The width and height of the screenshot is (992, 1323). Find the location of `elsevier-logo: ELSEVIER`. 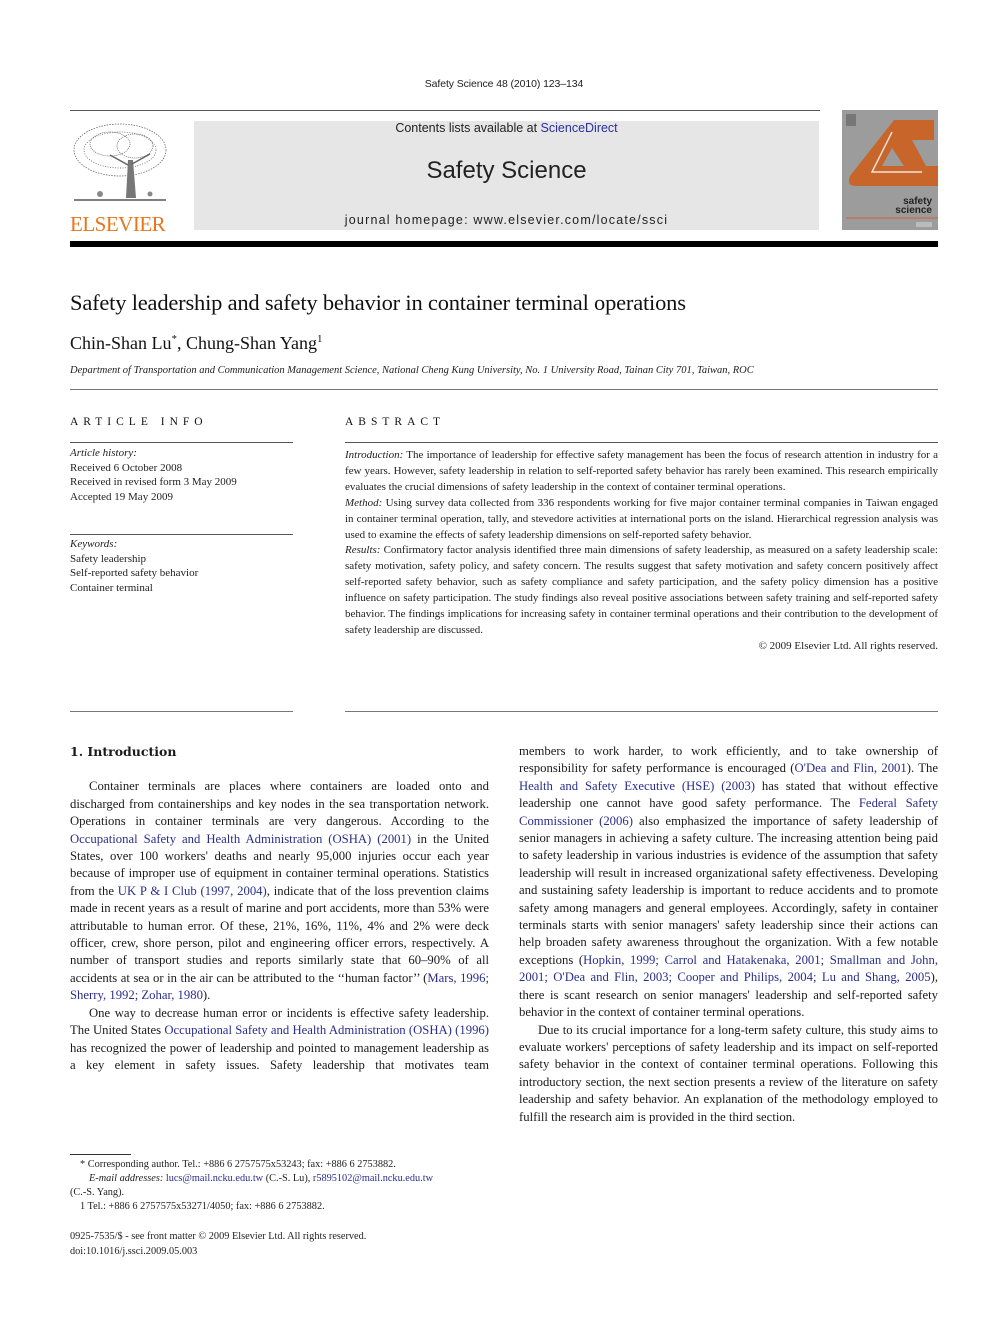

elsevier-logo: ELSEVIER is located at coordinates (121, 178).